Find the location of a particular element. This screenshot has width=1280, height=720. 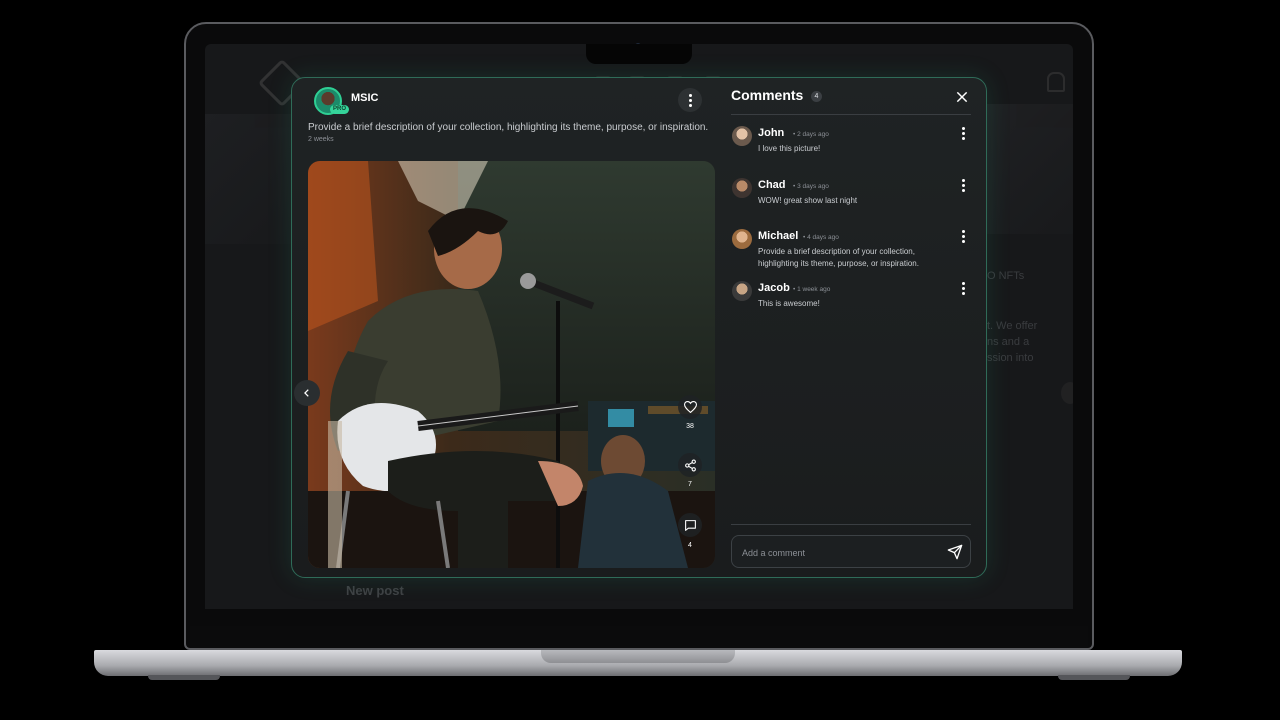

new-post-label: New post is located at coordinates (375, 590).